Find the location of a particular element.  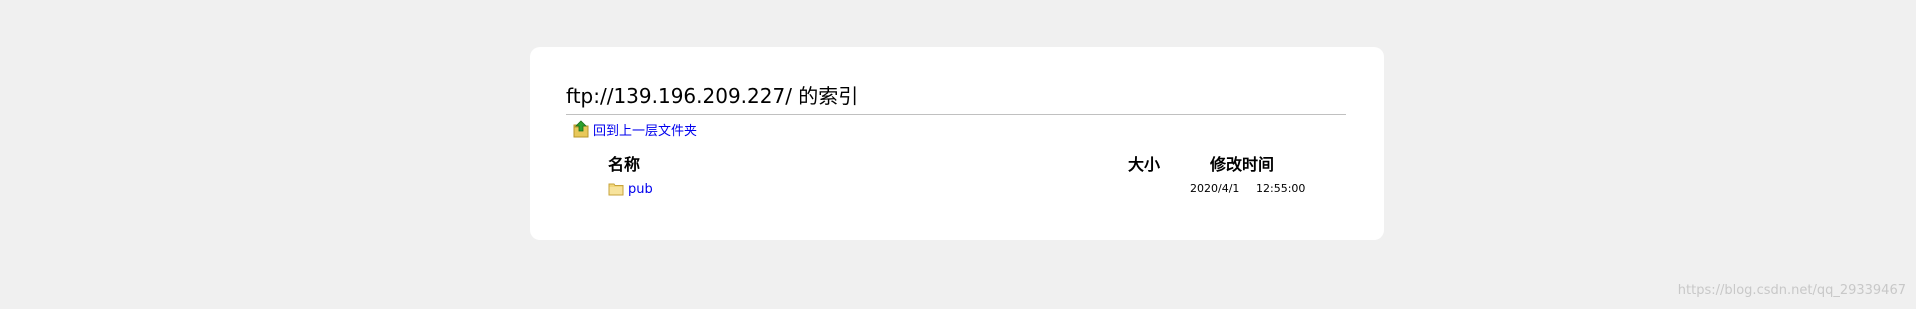

parent-folder-link: 回到上一层文件夹 is located at coordinates (635, 129).